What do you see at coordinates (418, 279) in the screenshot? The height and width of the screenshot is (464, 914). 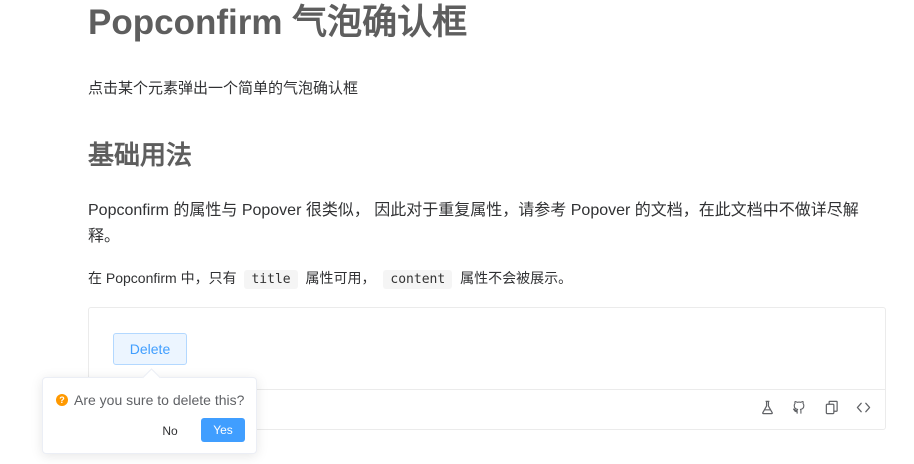 I see `code-content: content` at bounding box center [418, 279].